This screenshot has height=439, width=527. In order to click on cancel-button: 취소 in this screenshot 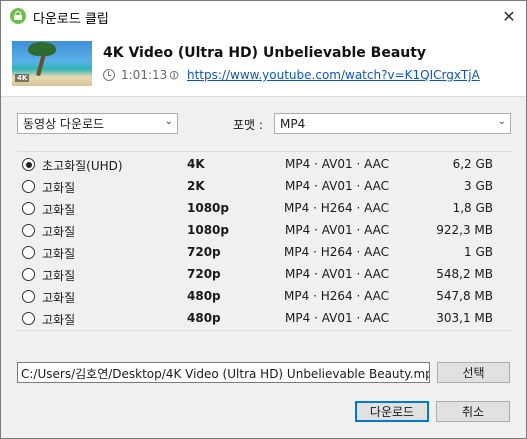, I will do `click(473, 411)`.